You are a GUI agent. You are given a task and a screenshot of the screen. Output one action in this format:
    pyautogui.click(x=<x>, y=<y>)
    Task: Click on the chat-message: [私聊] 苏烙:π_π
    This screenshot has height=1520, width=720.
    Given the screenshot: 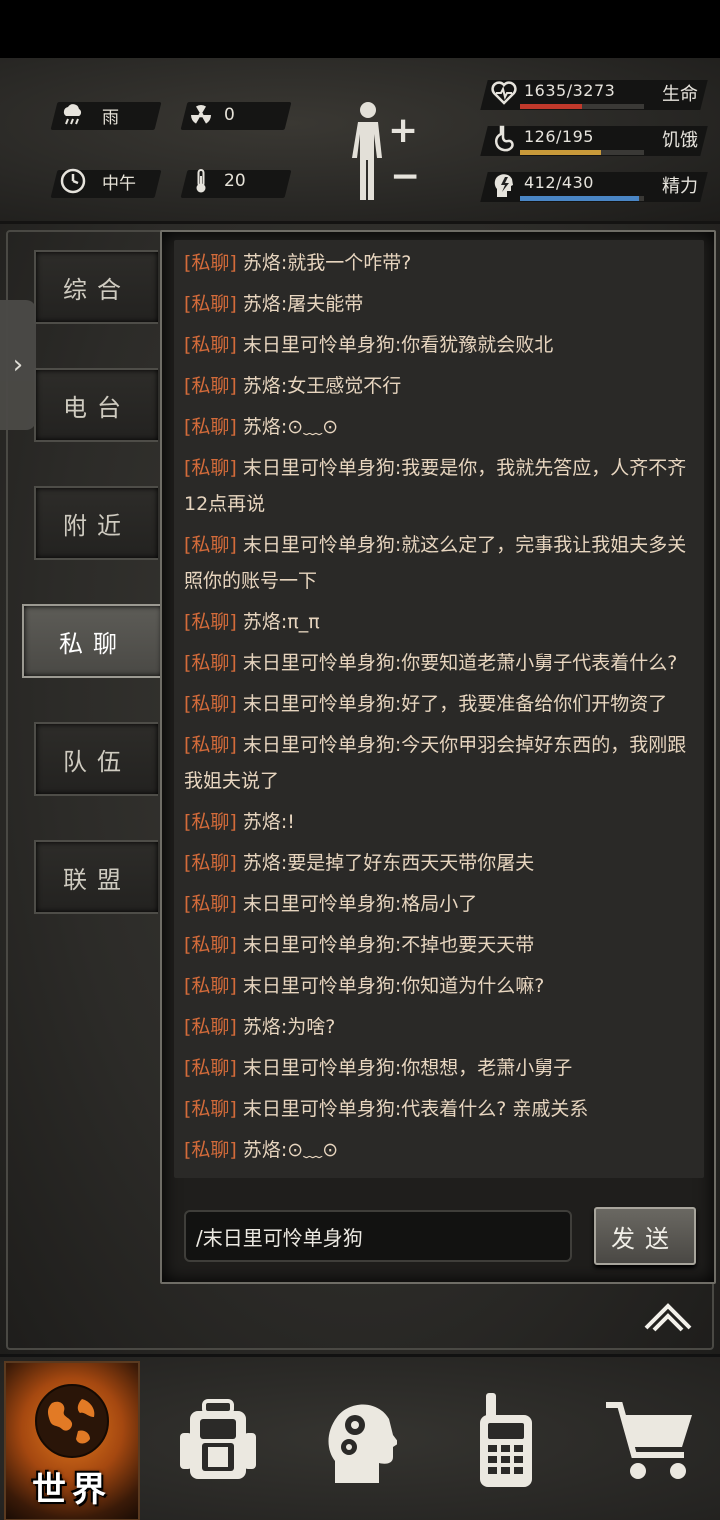 What is the action you would take?
    pyautogui.click(x=439, y=622)
    